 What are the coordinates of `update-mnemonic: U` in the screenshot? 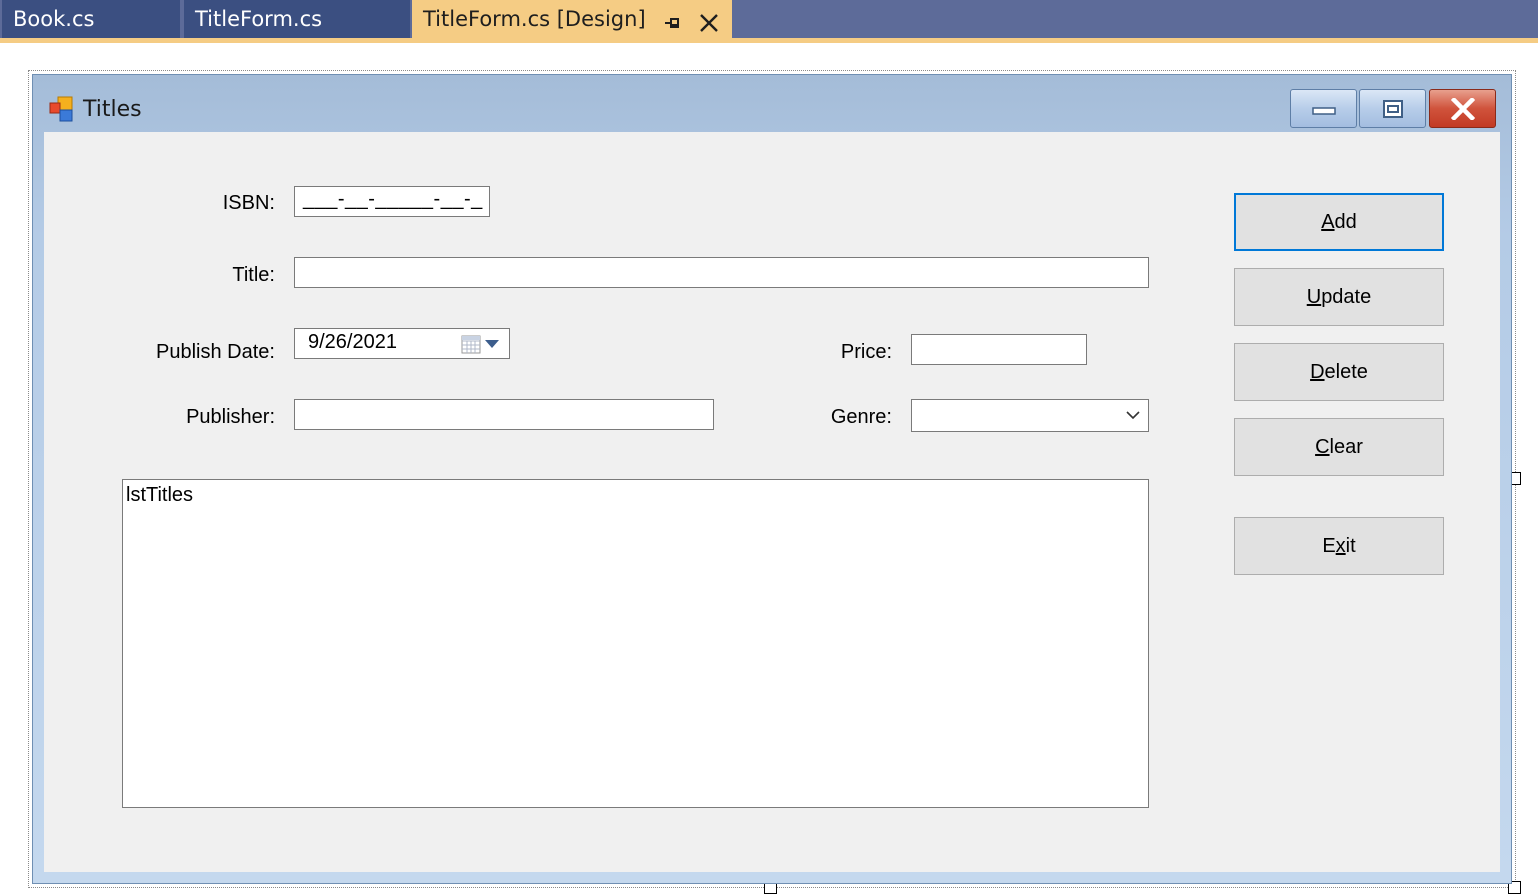 It's located at (1314, 297).